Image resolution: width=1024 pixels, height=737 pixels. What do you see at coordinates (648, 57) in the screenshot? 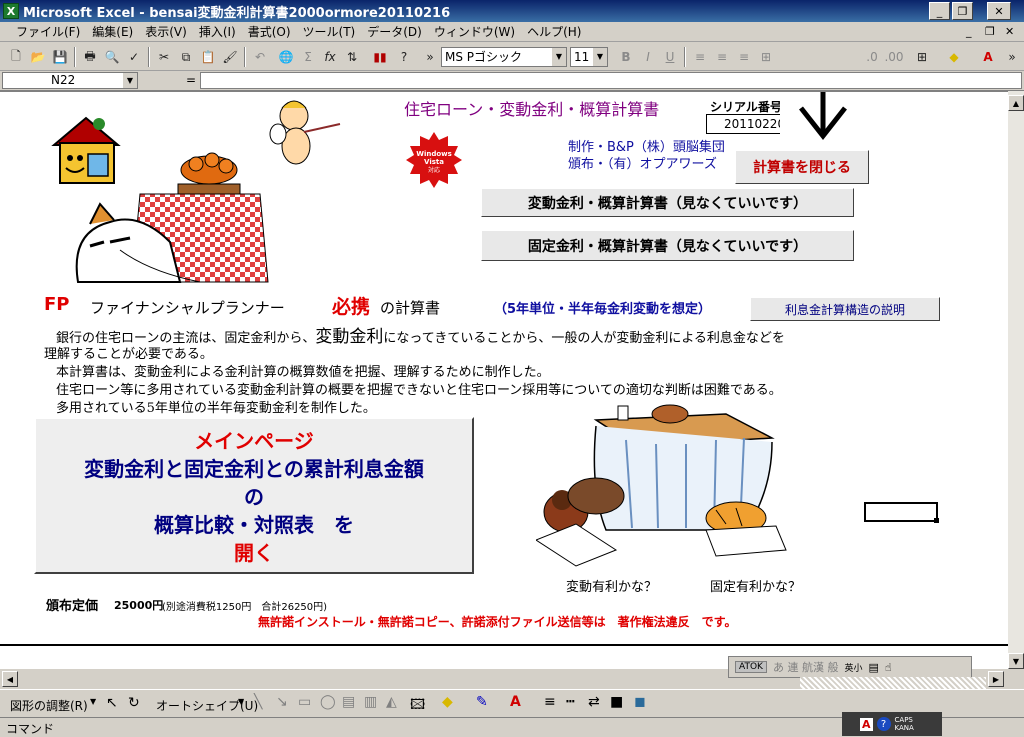
I see `italic-button: I` at bounding box center [648, 57].